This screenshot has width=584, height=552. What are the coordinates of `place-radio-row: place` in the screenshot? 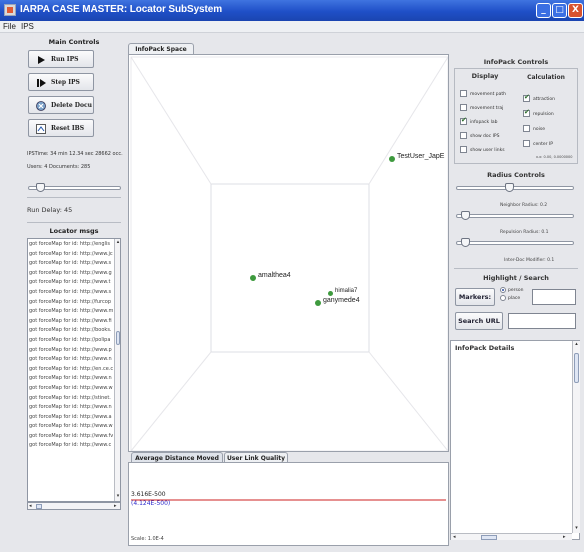 It's located at (510, 298).